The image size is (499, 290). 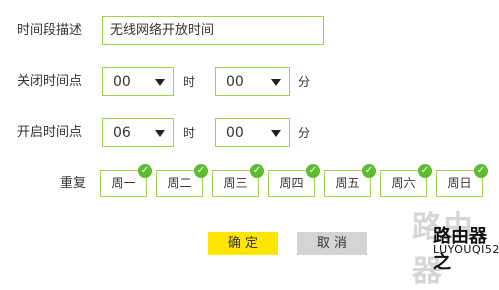 What do you see at coordinates (459, 183) in the screenshot?
I see `day-label: 周日` at bounding box center [459, 183].